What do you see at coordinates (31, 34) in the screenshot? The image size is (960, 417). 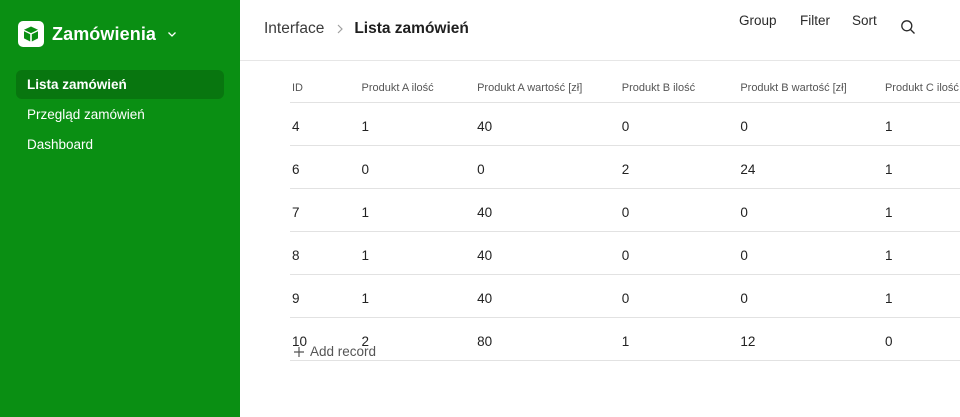 I see `cube-icon` at bounding box center [31, 34].